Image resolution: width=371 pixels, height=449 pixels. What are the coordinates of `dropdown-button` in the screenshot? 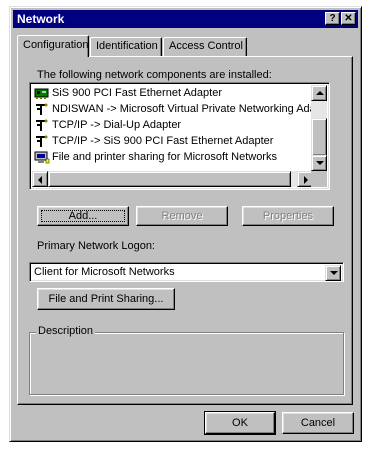 It's located at (333, 273).